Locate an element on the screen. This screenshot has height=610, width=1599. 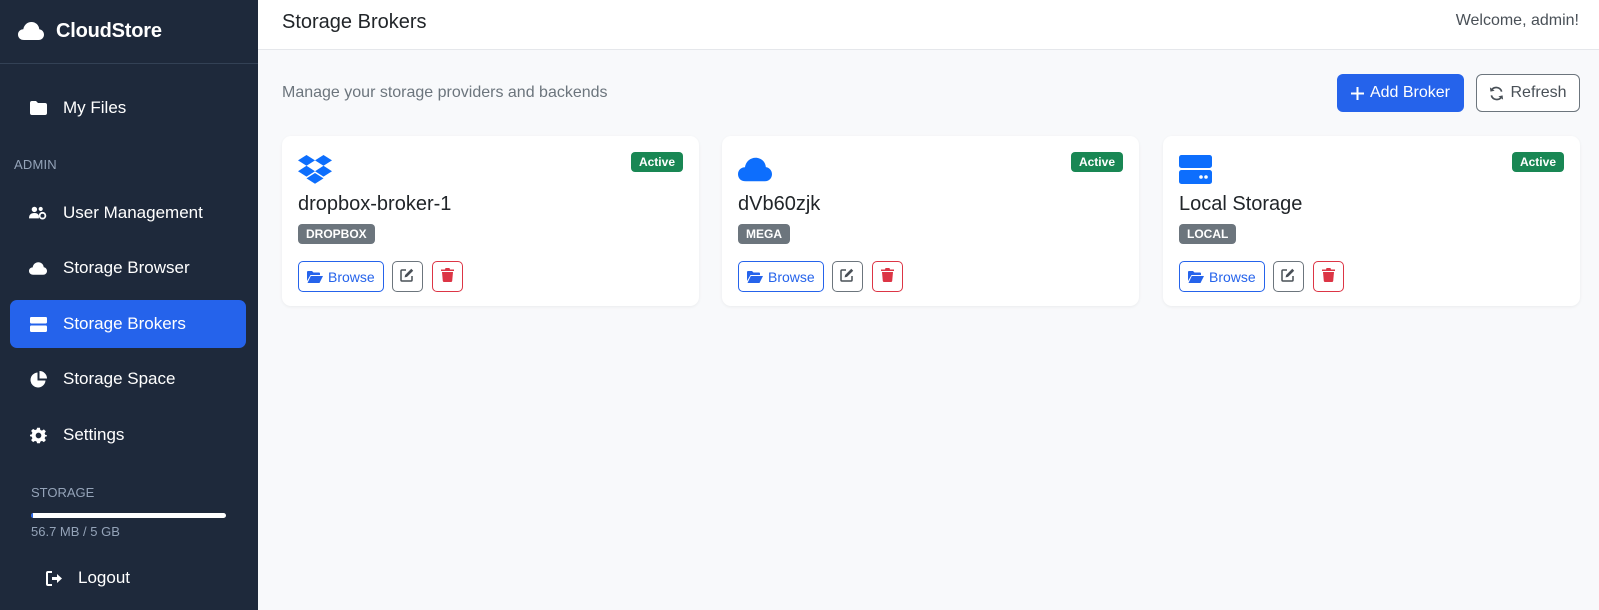
sidebar-item-settings: Settings is located at coordinates (128, 435).